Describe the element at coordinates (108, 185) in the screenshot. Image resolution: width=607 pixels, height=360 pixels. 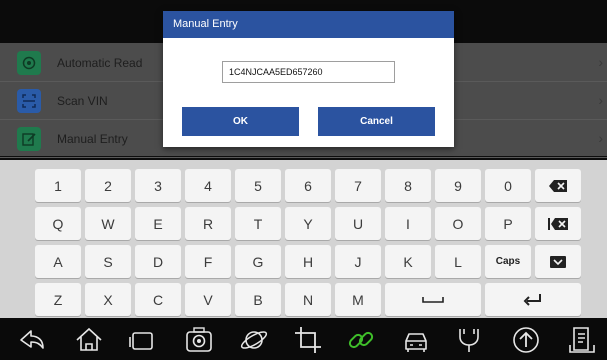
I see `key-2: 2` at that location.